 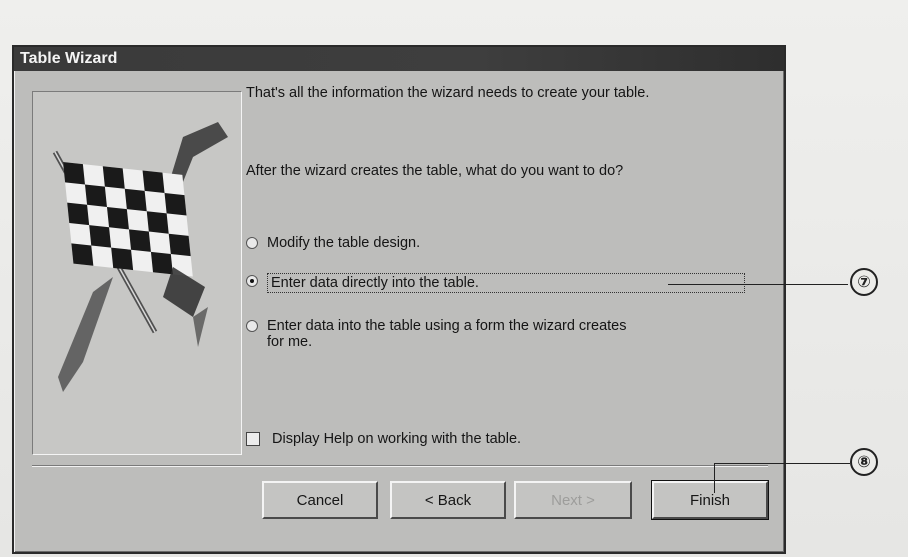 What do you see at coordinates (140, 257) in the screenshot?
I see `checkered-flag-icon` at bounding box center [140, 257].